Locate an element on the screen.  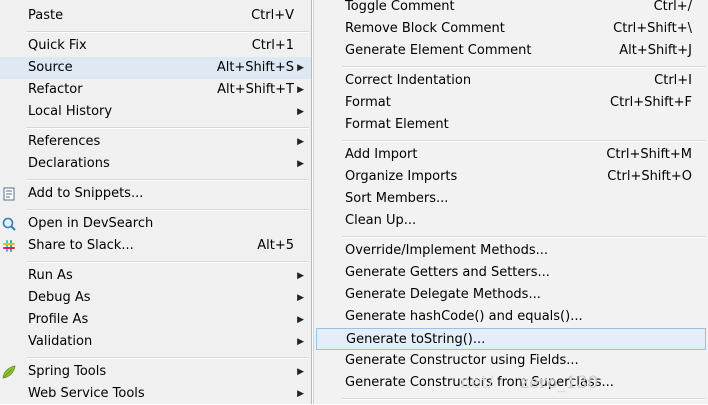
menu-item-label: Profile As is located at coordinates (58, 319).